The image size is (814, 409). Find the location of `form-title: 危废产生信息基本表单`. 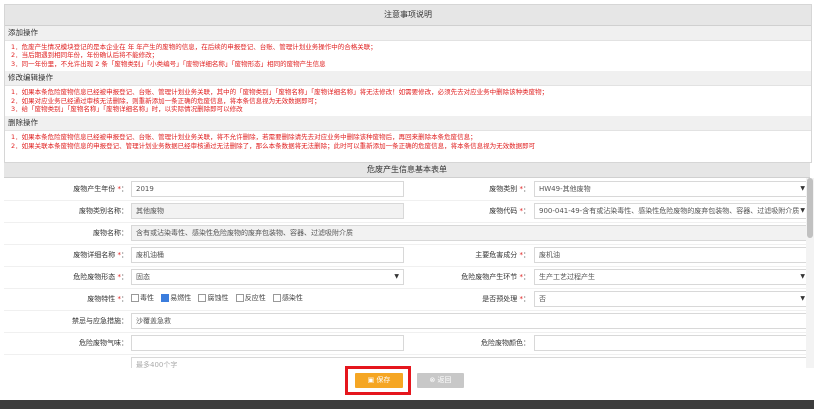

form-title: 危废产生信息基本表单 is located at coordinates (407, 170).